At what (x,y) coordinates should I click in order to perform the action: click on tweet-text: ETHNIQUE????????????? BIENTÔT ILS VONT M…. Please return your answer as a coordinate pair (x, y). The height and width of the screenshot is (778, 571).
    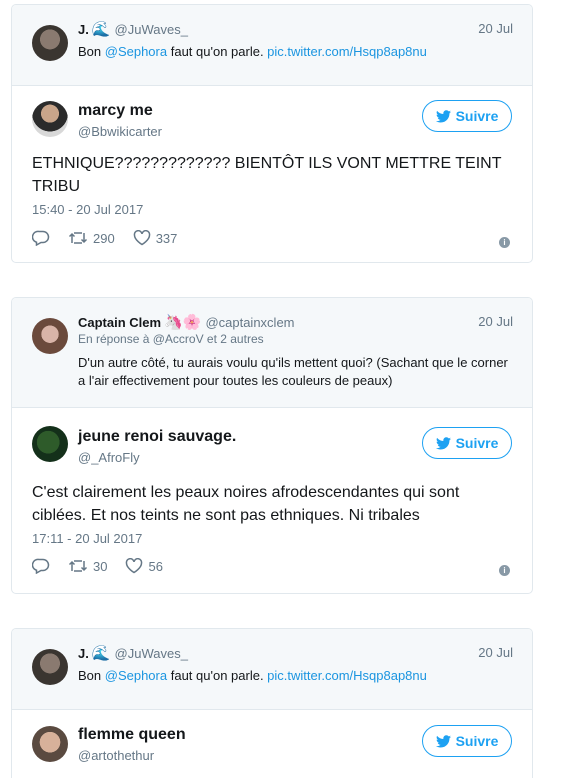
    Looking at the image, I should click on (267, 175).